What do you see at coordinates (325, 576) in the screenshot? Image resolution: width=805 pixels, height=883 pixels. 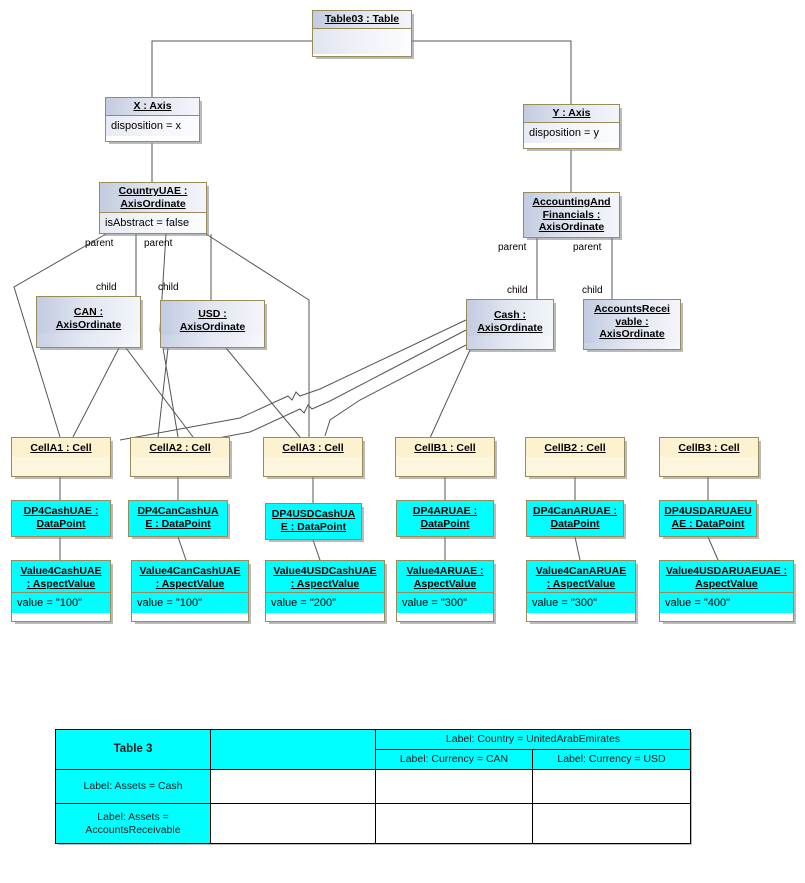 I see `node-avA3-title: Value4USDCashUAE : AspectValue` at bounding box center [325, 576].